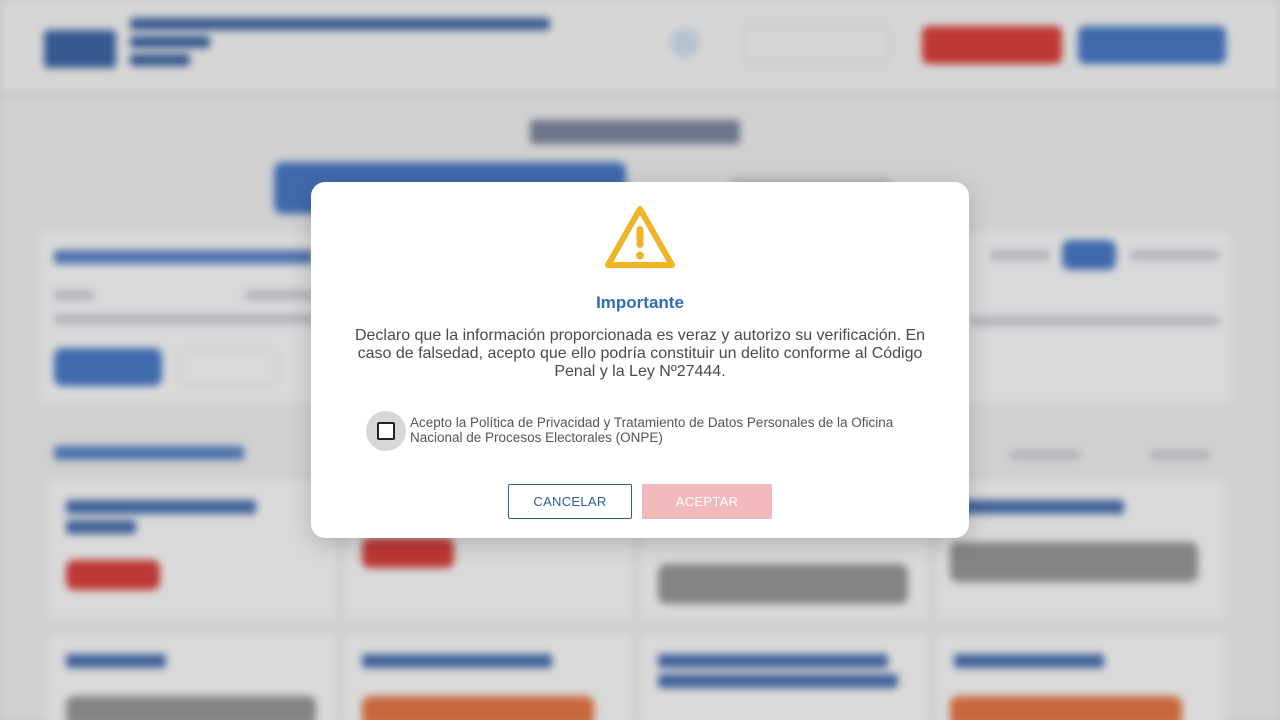  Describe the element at coordinates (640, 302) in the screenshot. I see `dialog-title: Importante` at that location.